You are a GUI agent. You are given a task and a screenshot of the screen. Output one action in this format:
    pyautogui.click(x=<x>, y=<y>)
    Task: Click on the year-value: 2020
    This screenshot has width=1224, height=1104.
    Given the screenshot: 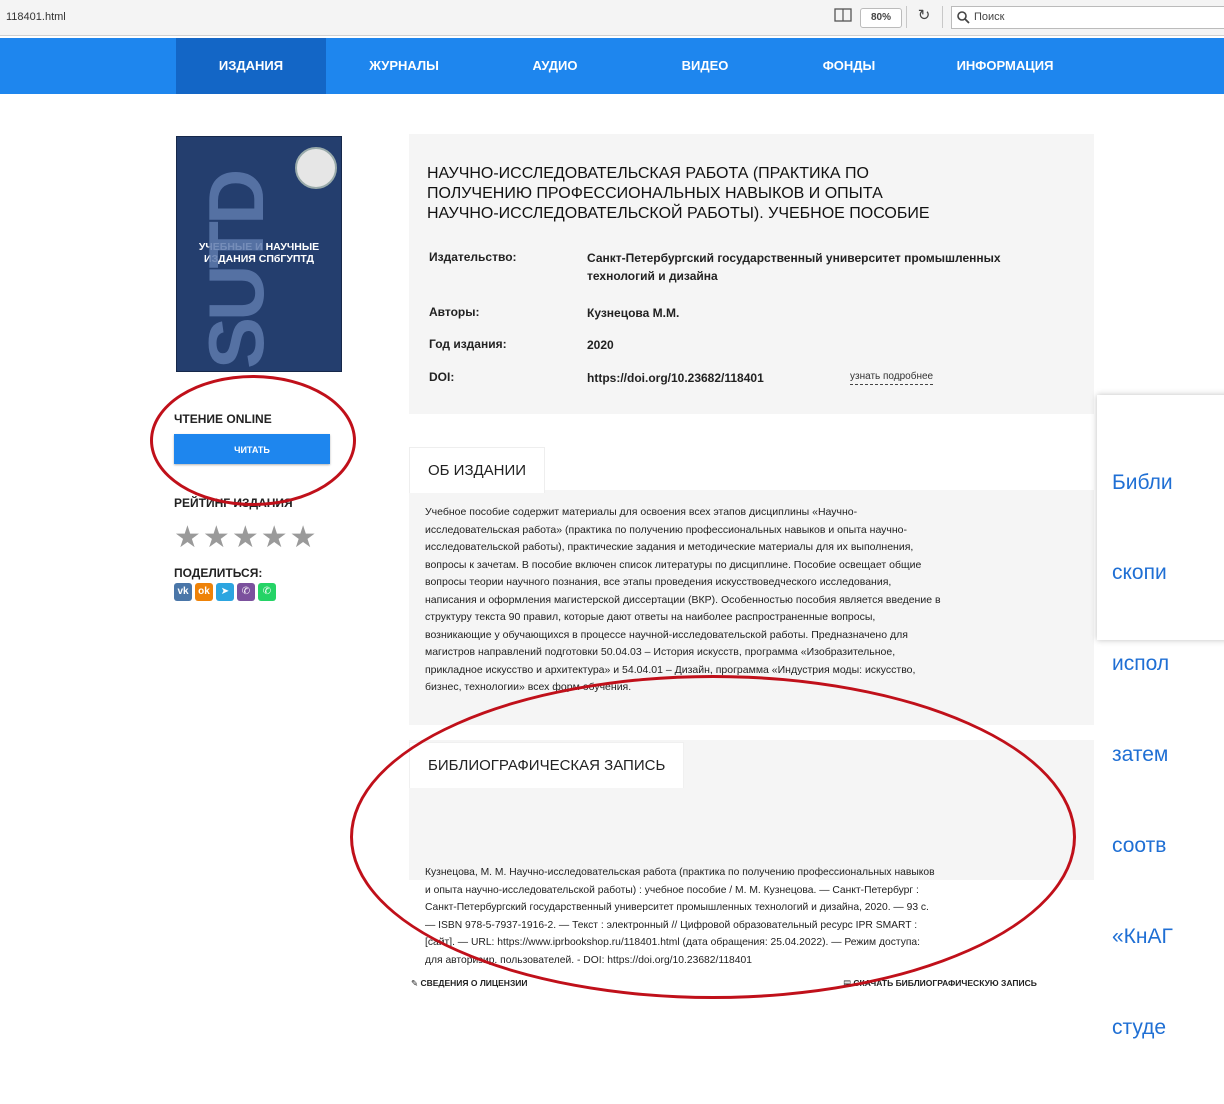 What is the action you would take?
    pyautogui.click(x=600, y=345)
    